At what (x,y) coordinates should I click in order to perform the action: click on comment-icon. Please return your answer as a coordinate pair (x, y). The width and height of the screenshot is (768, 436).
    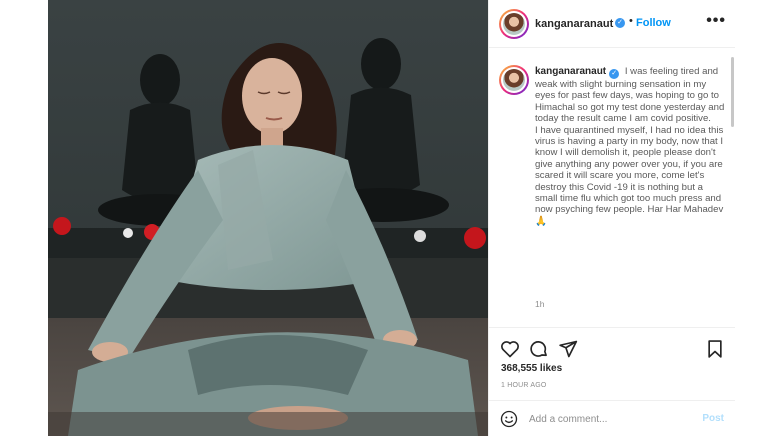
    Looking at the image, I should click on (539, 349).